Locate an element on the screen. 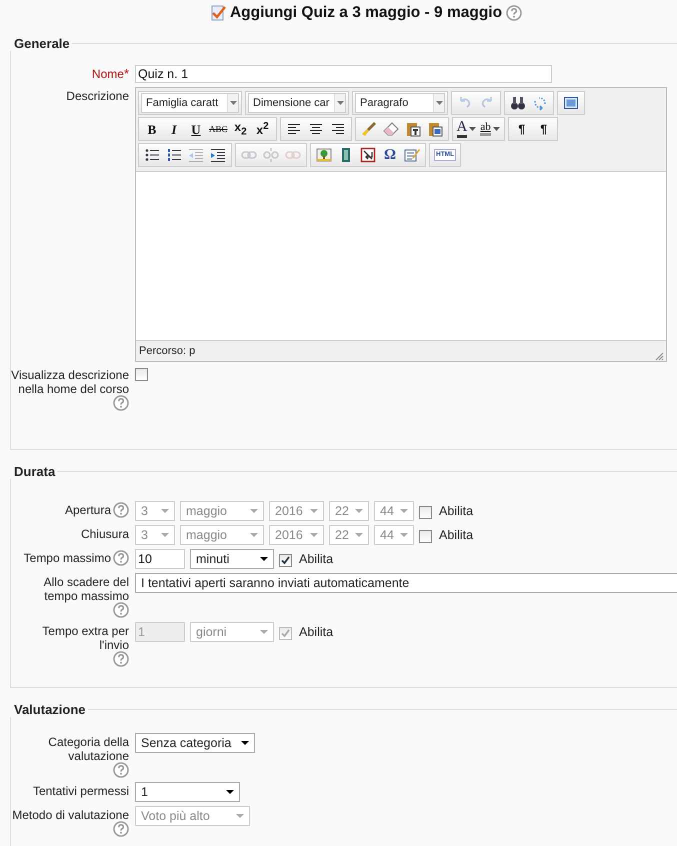 The height and width of the screenshot is (846, 677). field-label: Visualizza descrizione nella home del corso is located at coordinates (70, 382).